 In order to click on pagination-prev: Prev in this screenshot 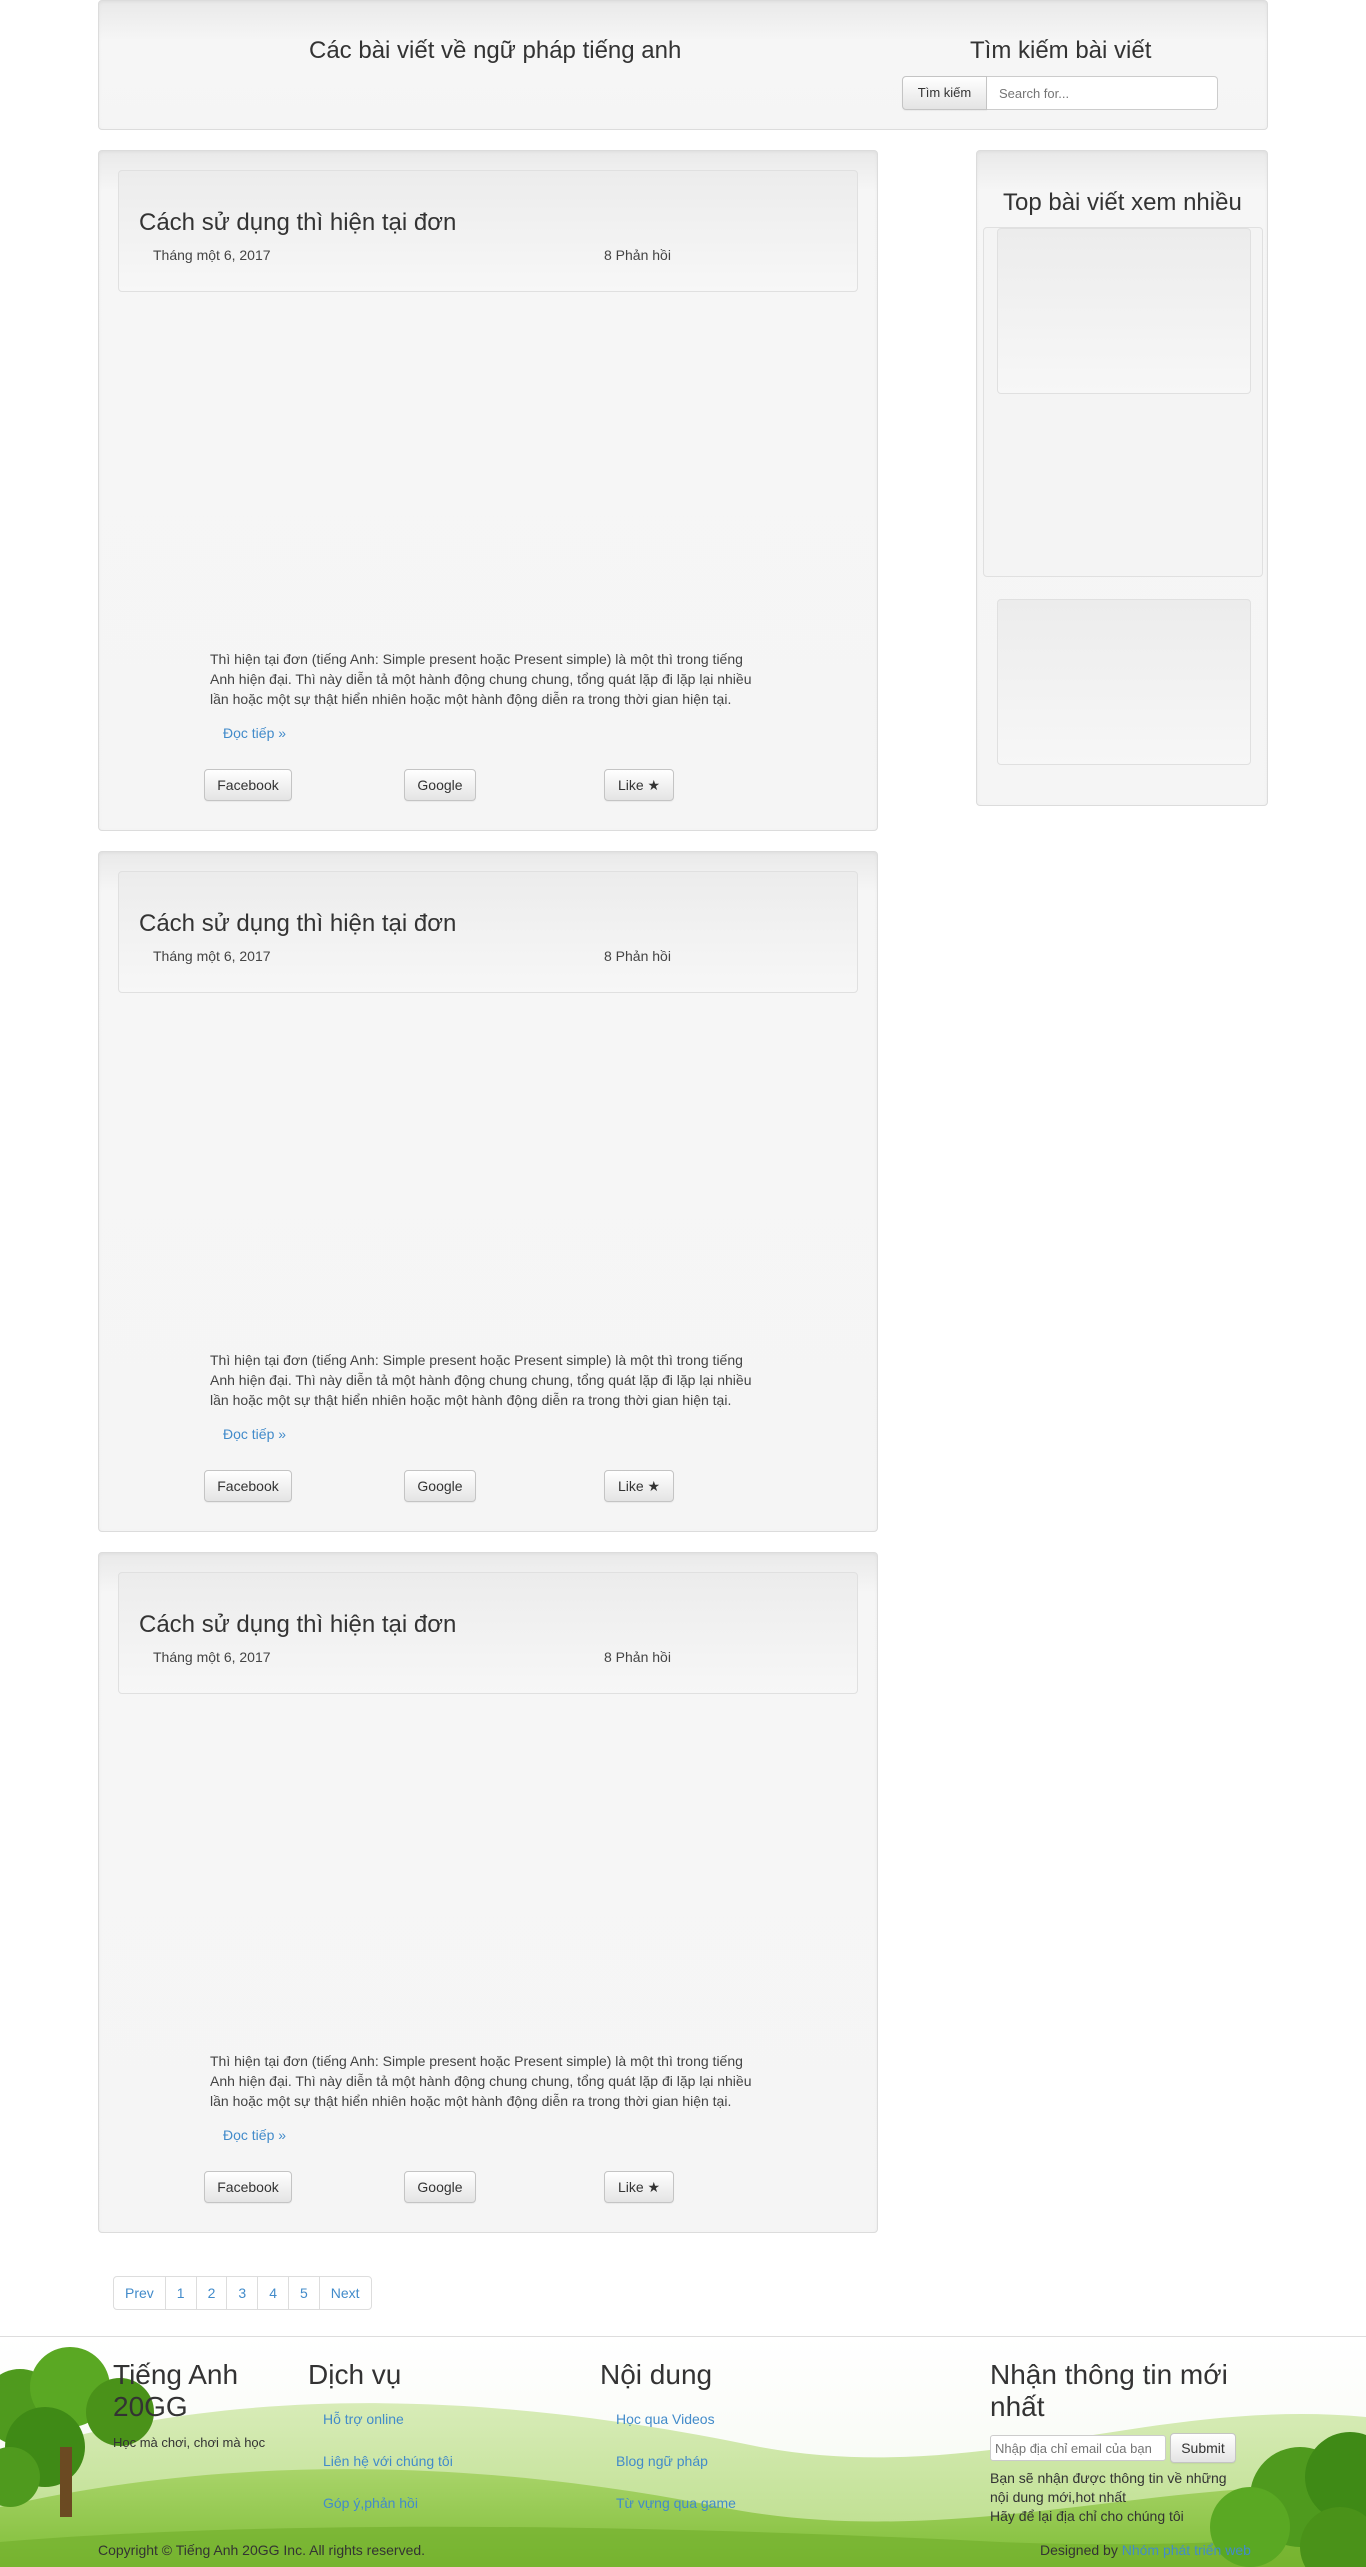, I will do `click(139, 2293)`.